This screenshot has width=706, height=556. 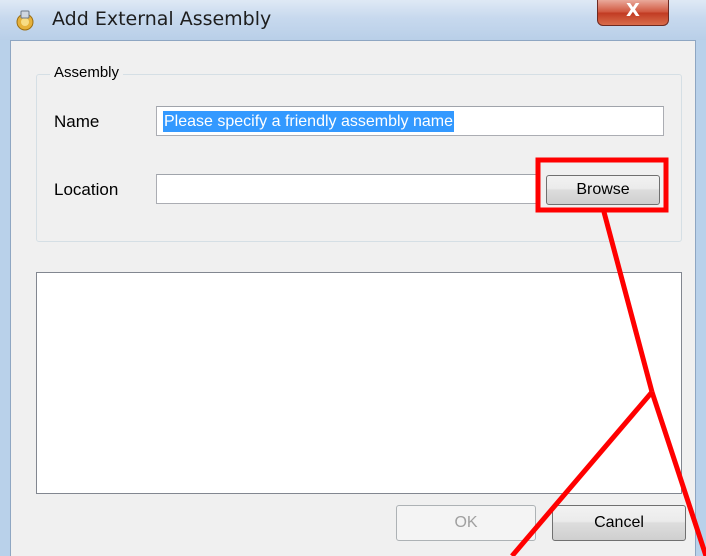 I want to click on browse-button: Browse, so click(x=603, y=190).